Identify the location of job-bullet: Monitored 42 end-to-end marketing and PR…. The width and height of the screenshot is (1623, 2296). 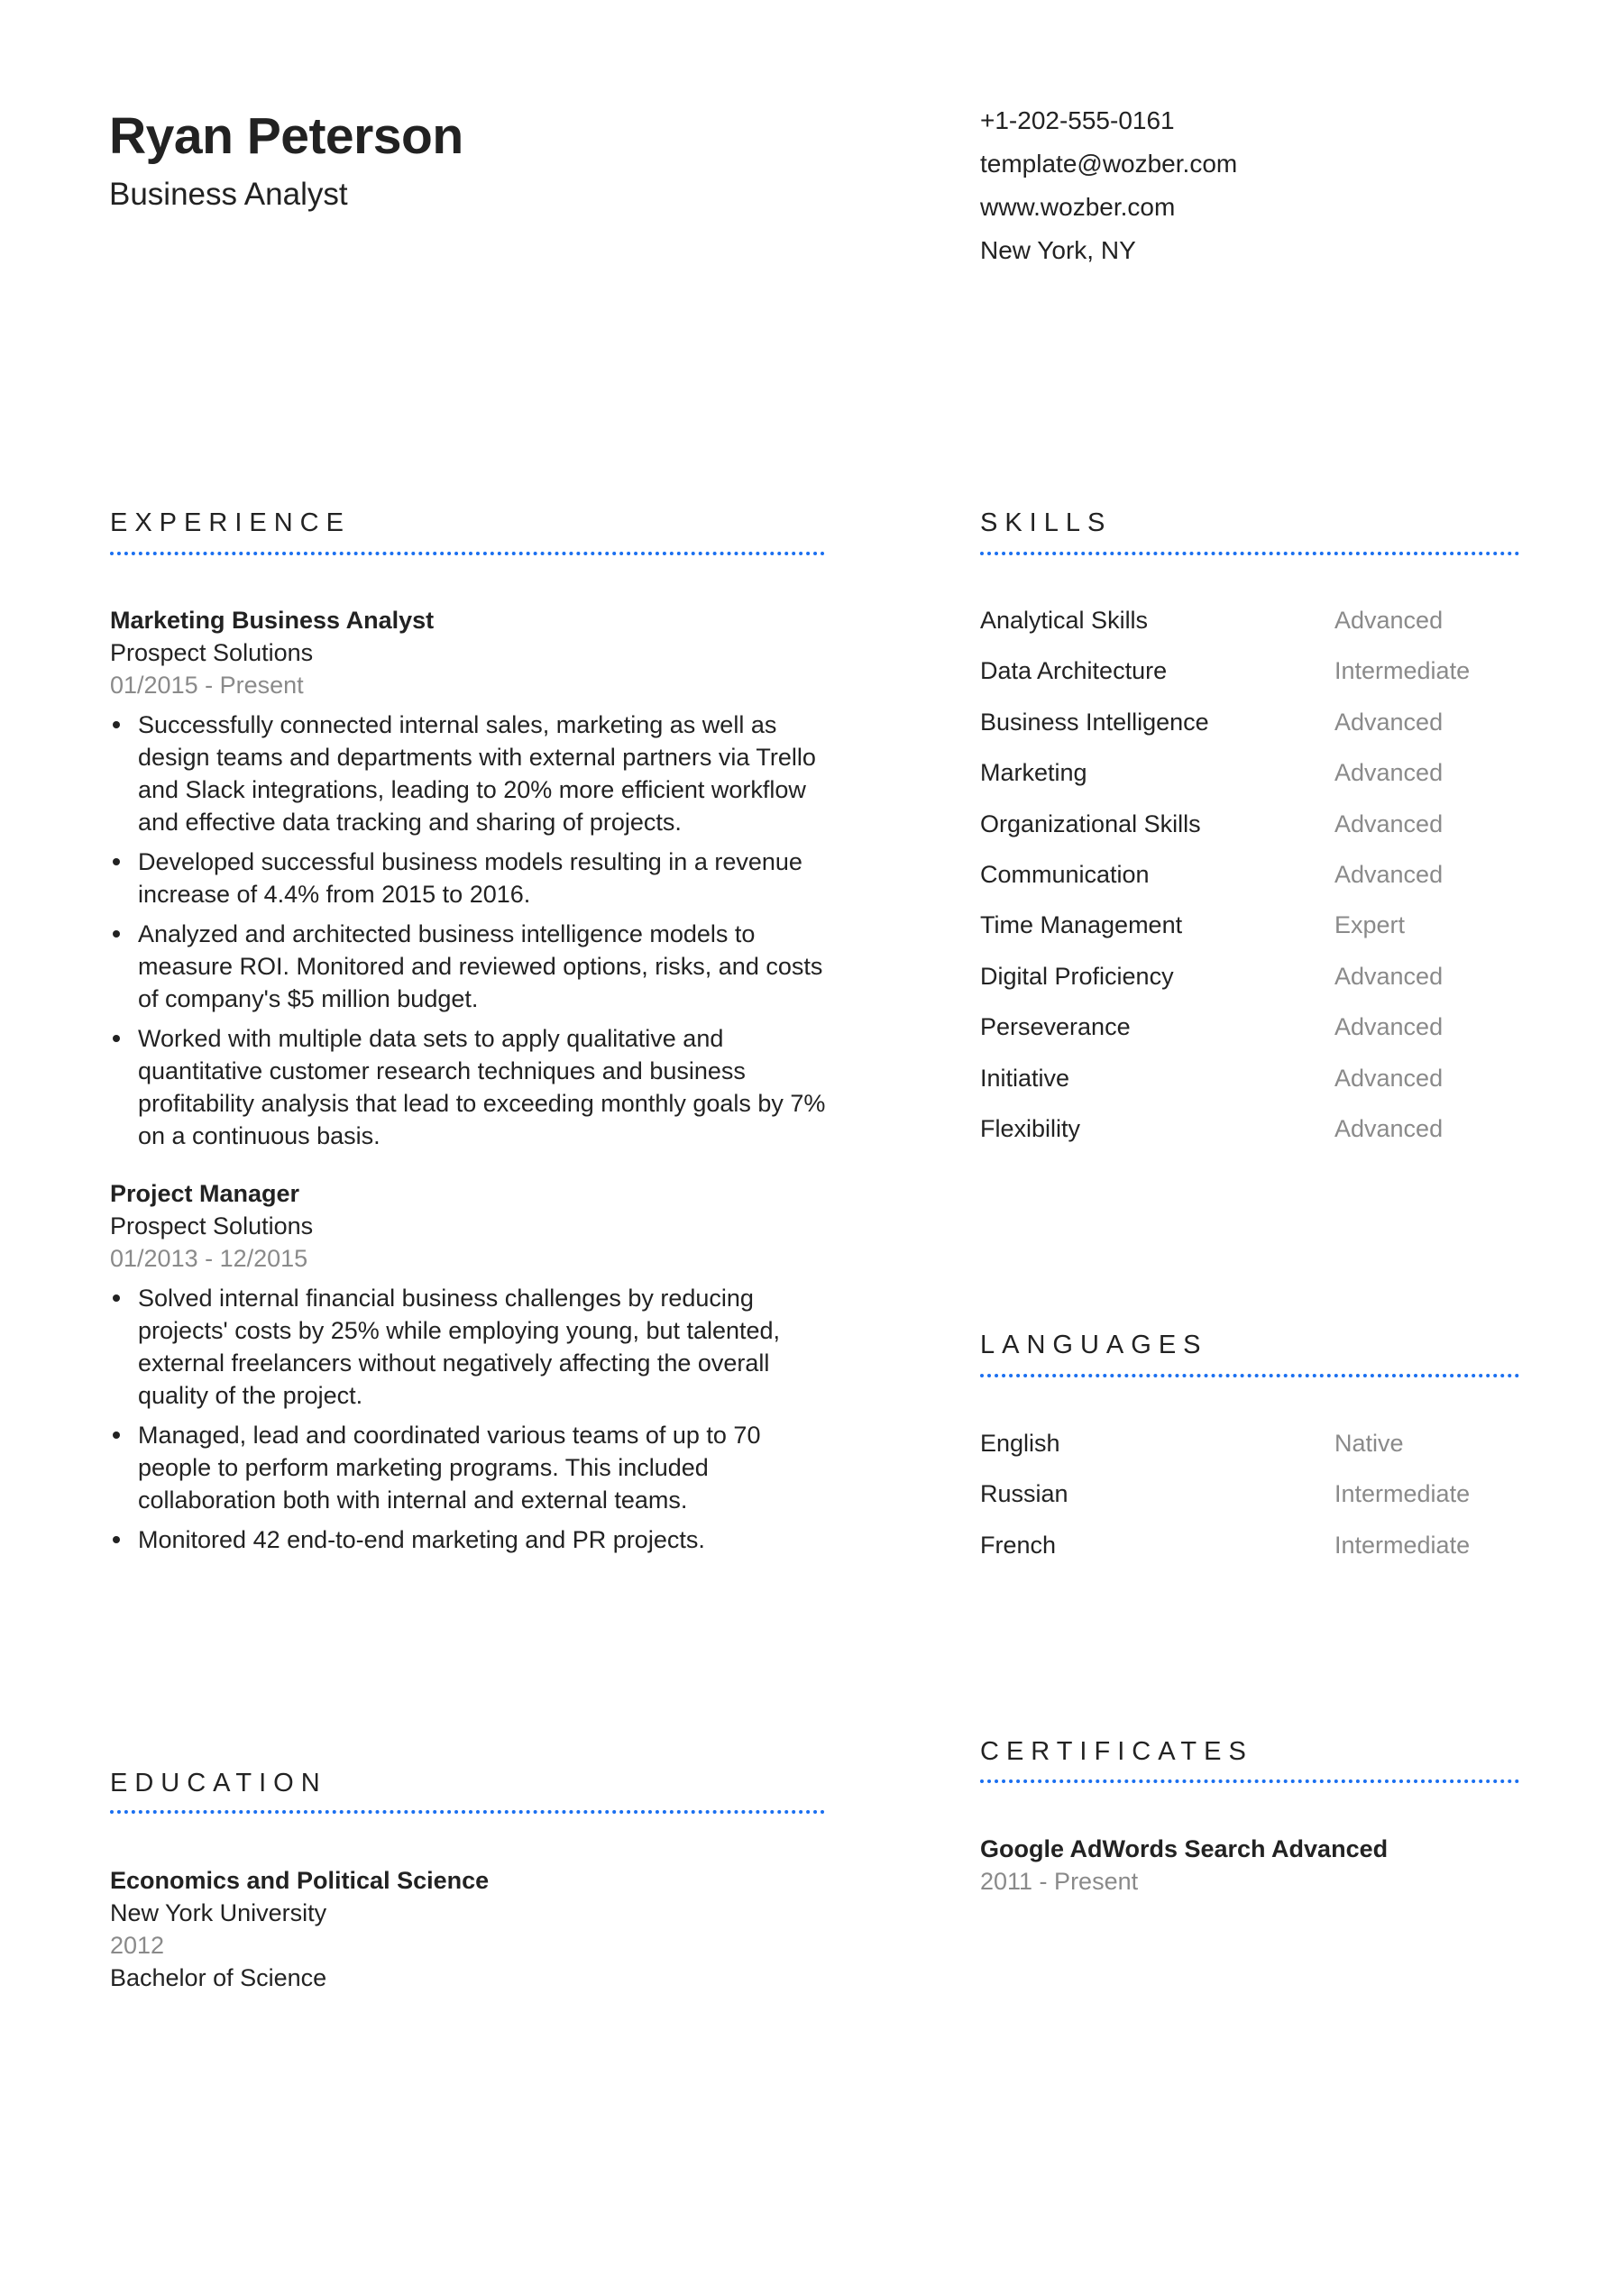
(470, 1539).